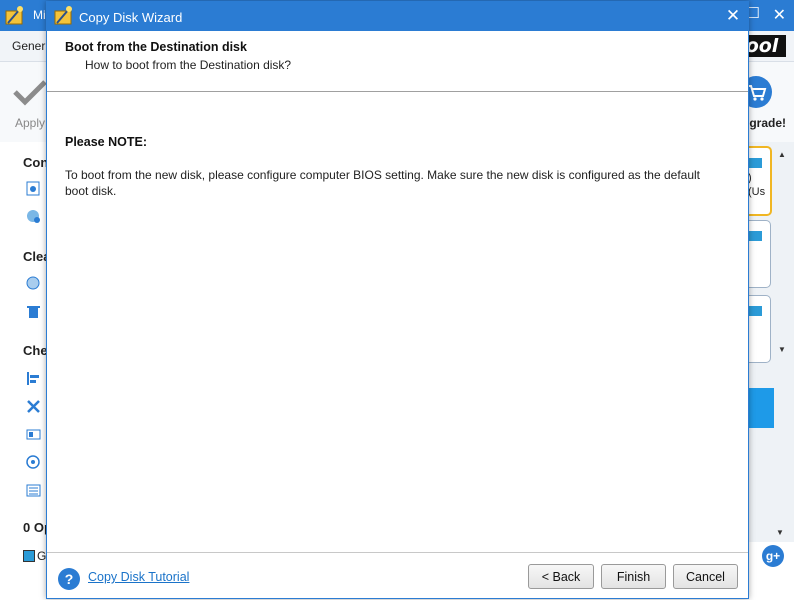 The height and width of the screenshot is (600, 794). I want to click on align-icon, so click(33, 378).